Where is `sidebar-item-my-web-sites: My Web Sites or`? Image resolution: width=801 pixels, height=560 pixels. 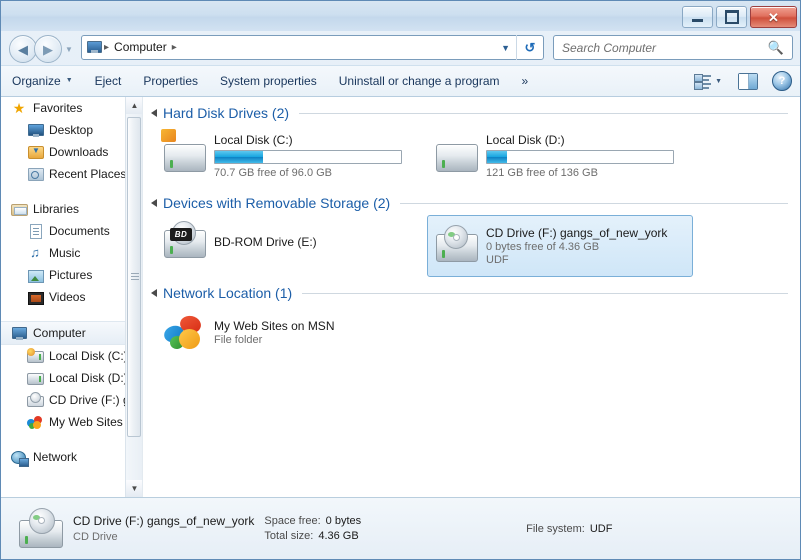
sidebar-item-my-web-sites: My Web Sites or is located at coordinates (71, 422).